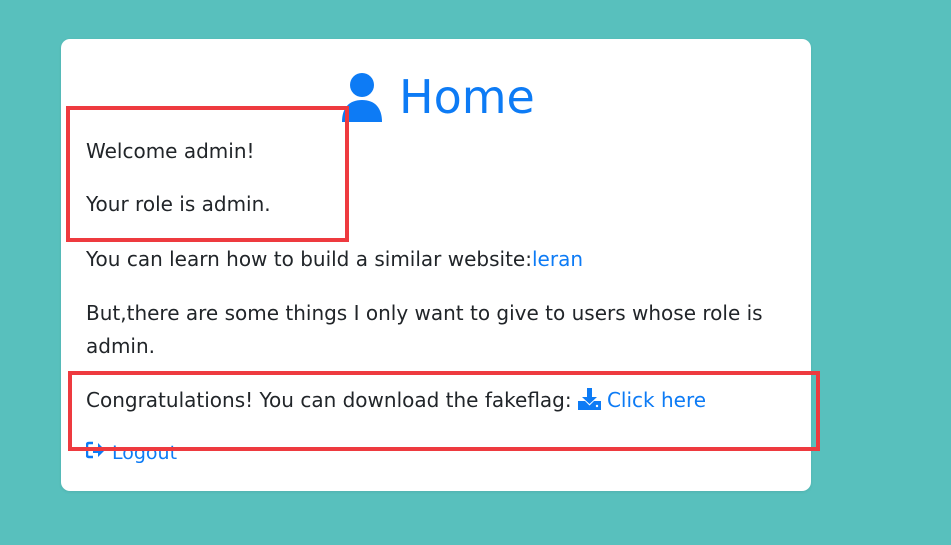 This screenshot has height=545, width=951. What do you see at coordinates (467, 97) in the screenshot?
I see `page-title: Home` at bounding box center [467, 97].